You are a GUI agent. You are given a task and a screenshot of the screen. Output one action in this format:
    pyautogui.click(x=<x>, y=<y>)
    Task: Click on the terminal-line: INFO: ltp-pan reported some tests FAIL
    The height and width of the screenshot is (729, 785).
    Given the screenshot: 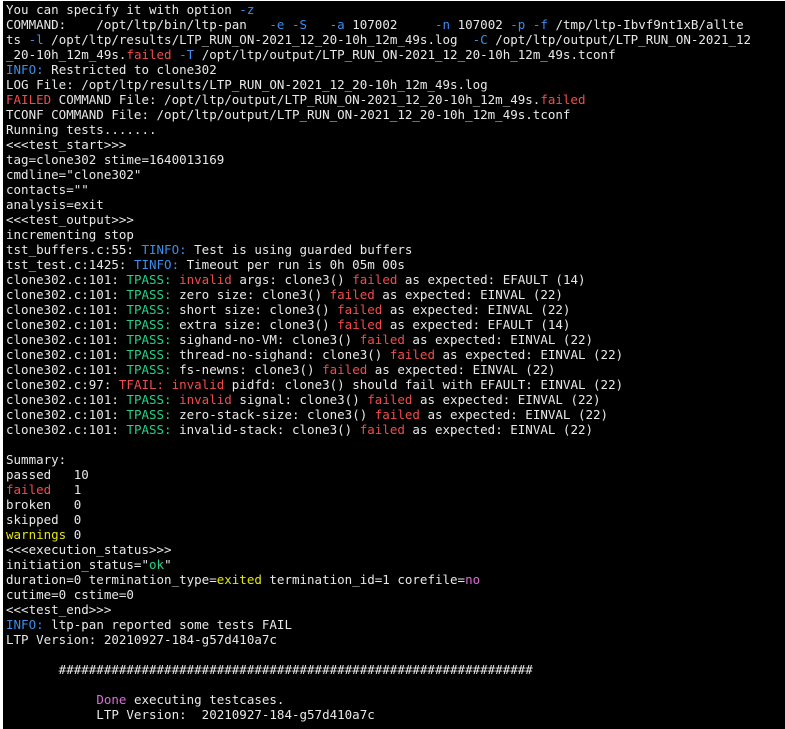 What is the action you would take?
    pyautogui.click(x=395, y=624)
    